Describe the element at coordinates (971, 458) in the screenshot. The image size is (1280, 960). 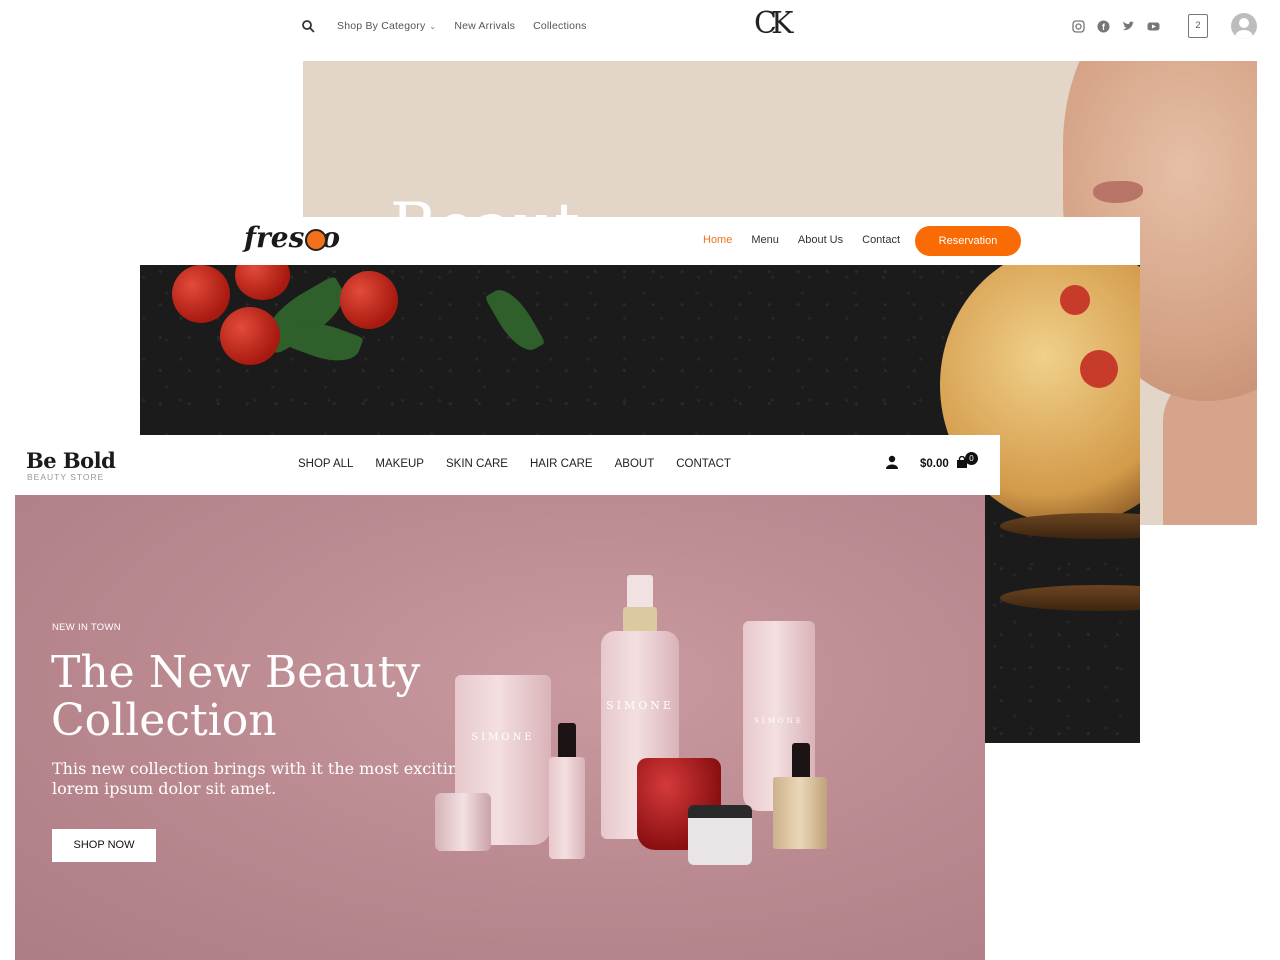
I see `cart-count-badge: 0` at that location.